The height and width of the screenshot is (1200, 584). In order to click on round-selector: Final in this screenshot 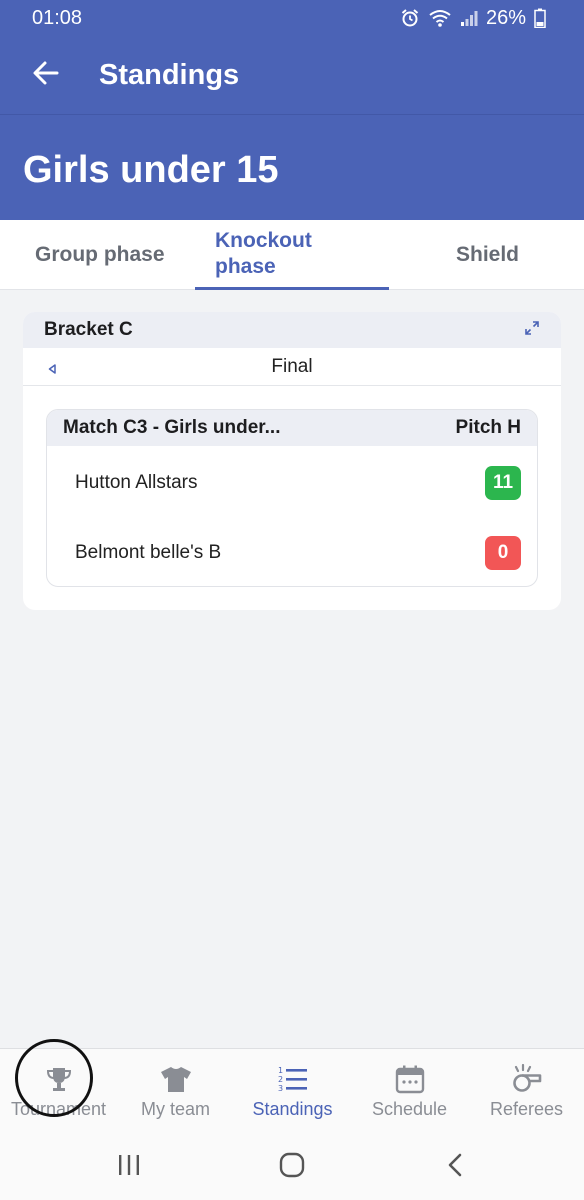, I will do `click(292, 367)`.